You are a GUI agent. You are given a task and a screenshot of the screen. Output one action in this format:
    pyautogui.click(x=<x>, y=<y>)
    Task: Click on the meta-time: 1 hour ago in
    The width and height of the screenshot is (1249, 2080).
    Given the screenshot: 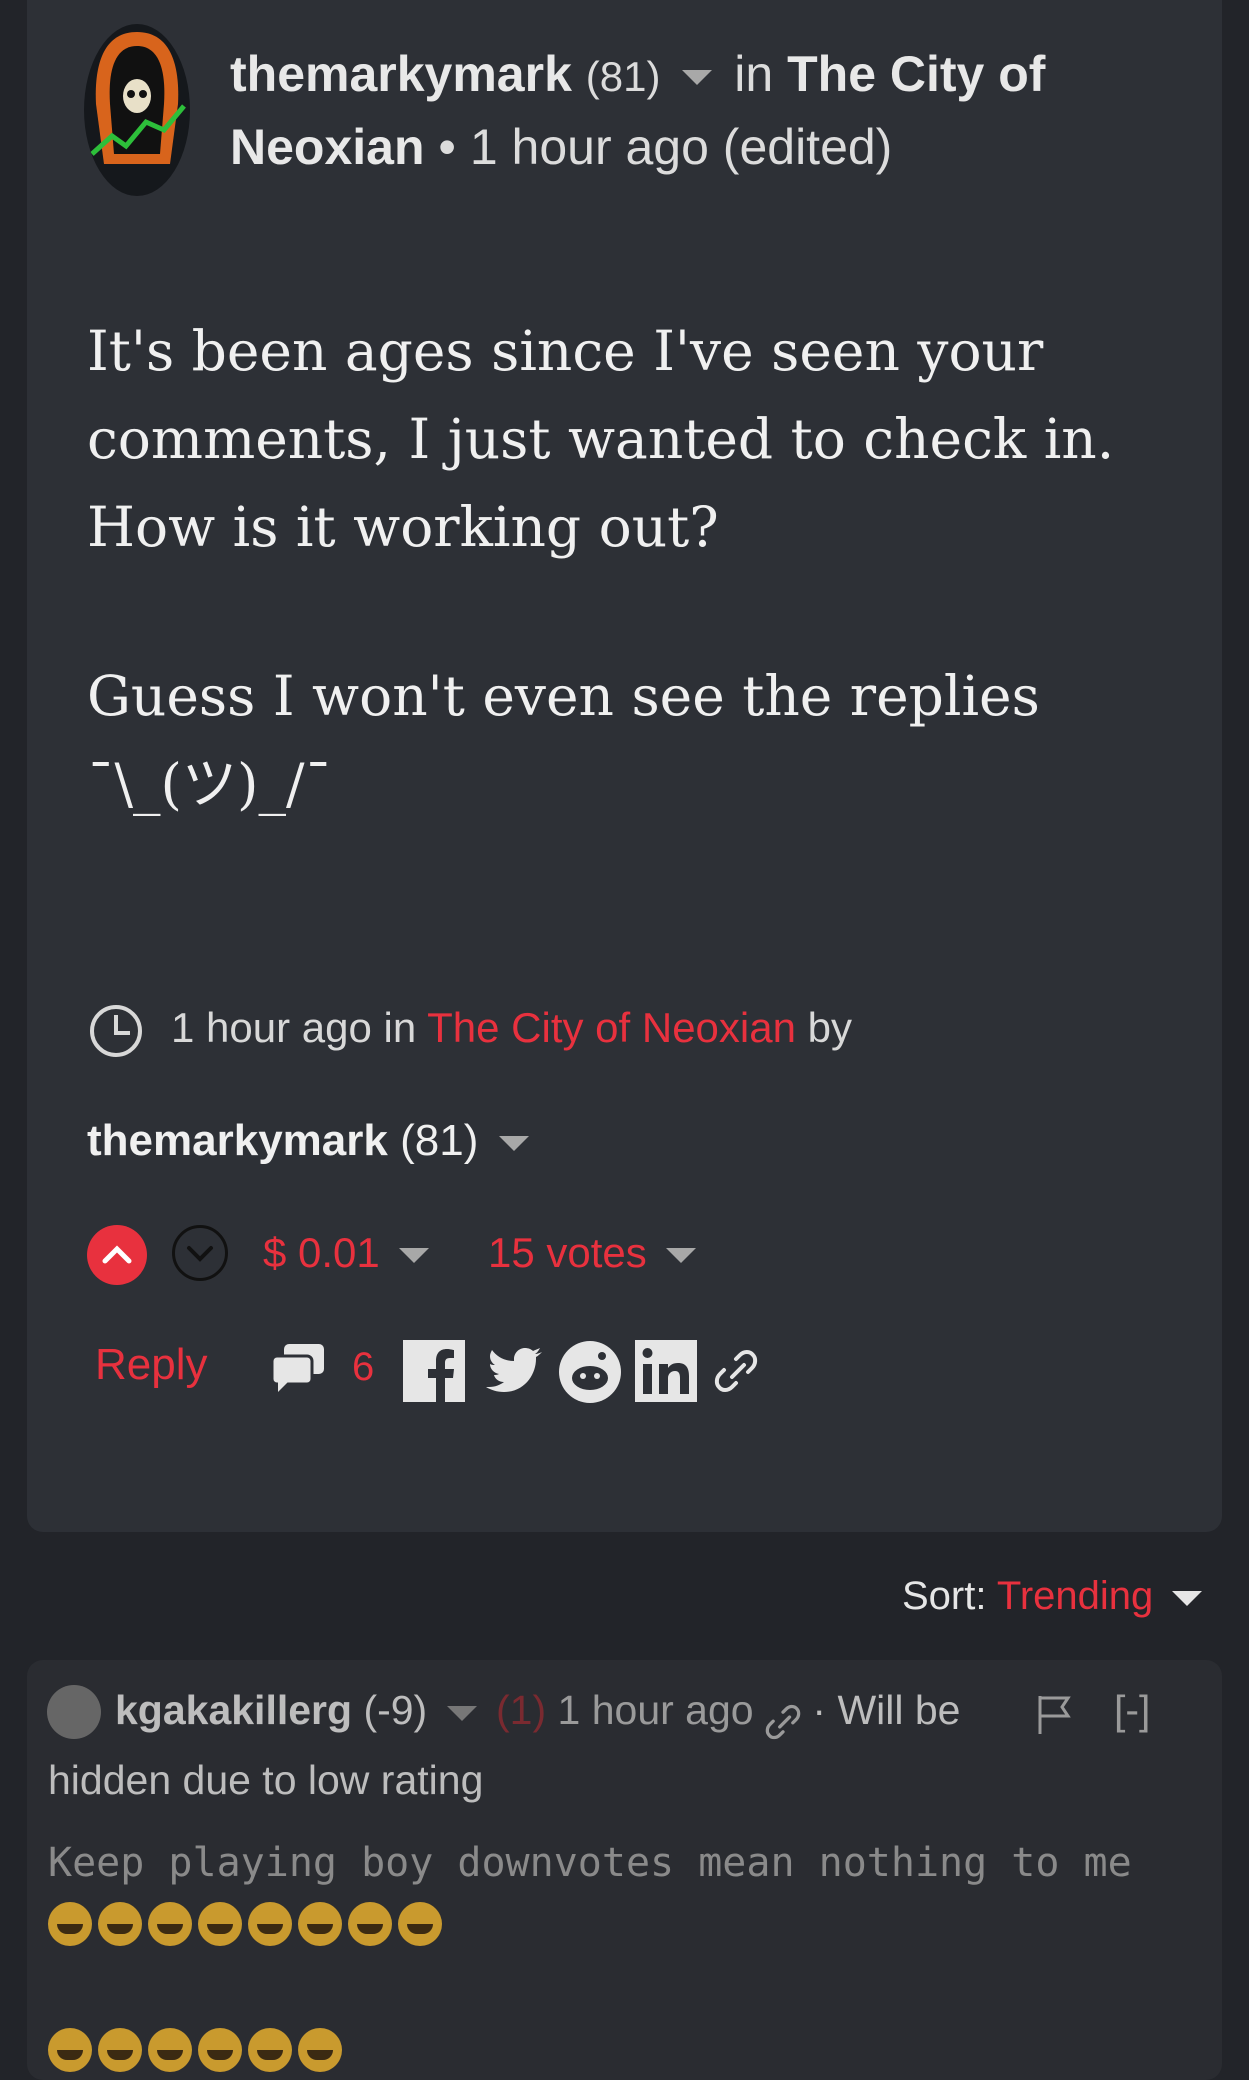 What is the action you would take?
    pyautogui.click(x=294, y=1027)
    